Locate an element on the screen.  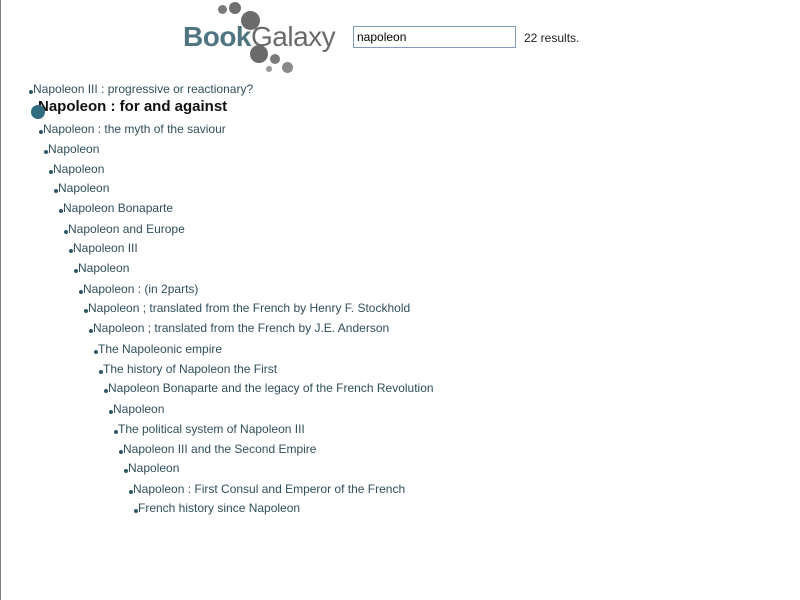
bookgalaxy-logo: BookGalaxy is located at coordinates (266, 39).